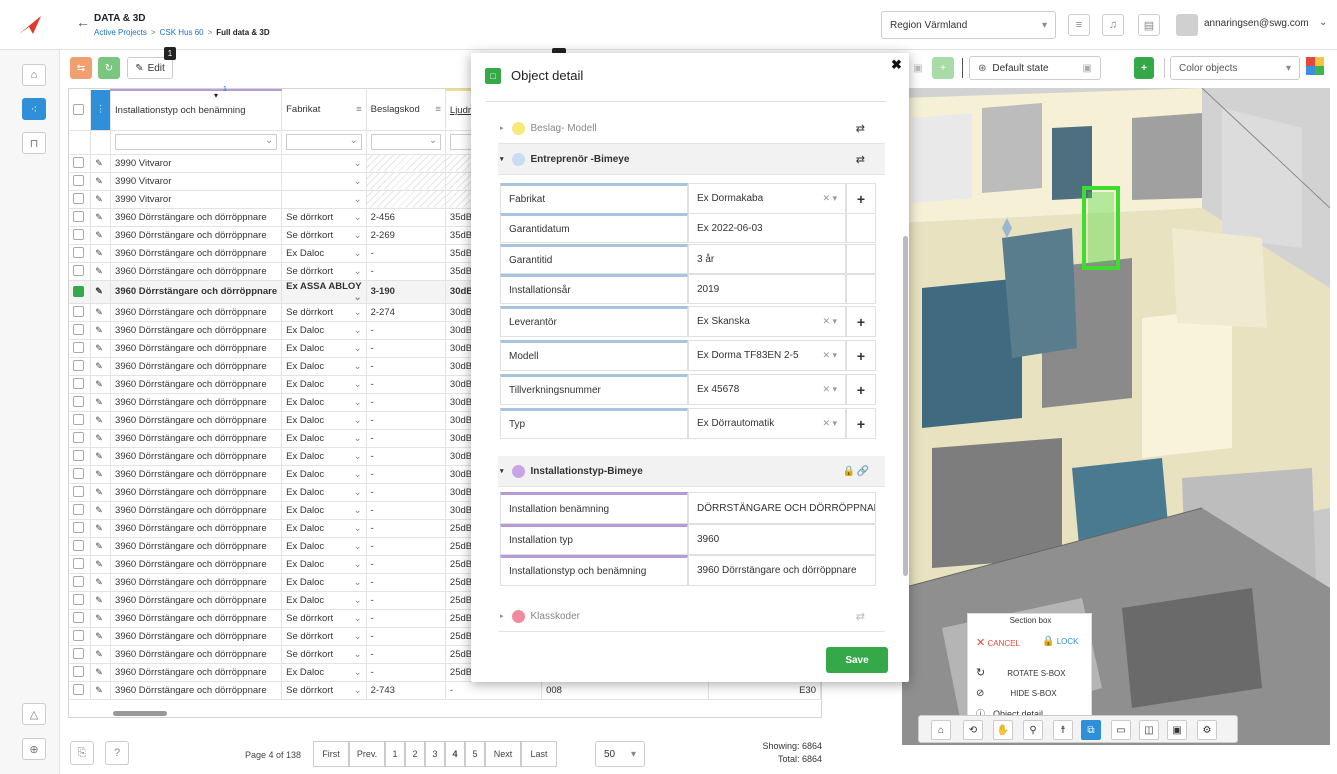  Describe the element at coordinates (1315, 66) in the screenshot. I see `color-palette-icon` at that location.